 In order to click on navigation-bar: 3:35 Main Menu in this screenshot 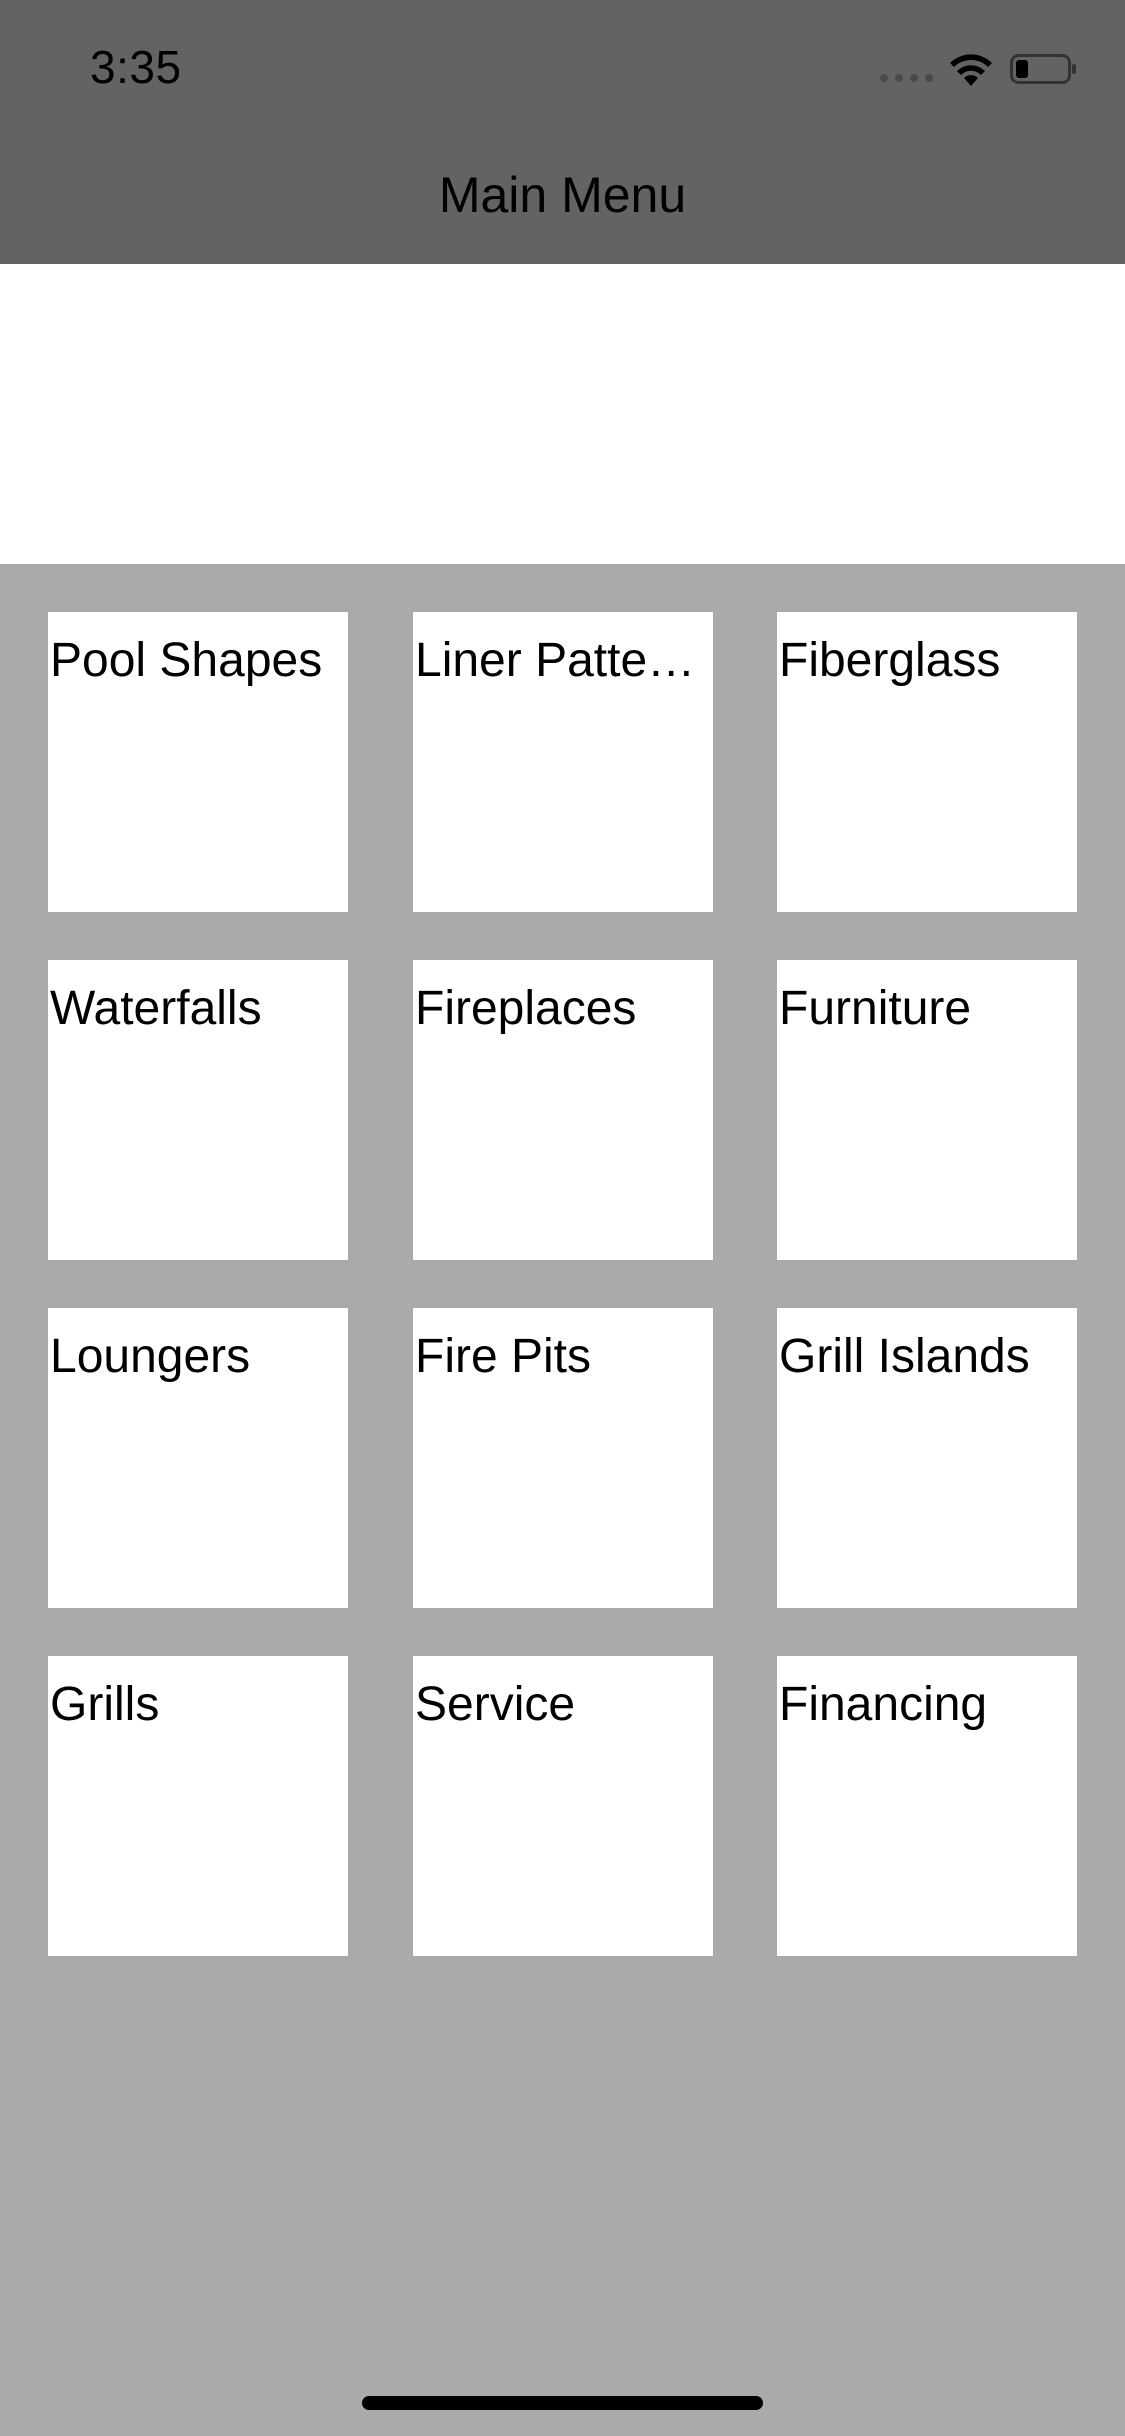, I will do `click(562, 132)`.